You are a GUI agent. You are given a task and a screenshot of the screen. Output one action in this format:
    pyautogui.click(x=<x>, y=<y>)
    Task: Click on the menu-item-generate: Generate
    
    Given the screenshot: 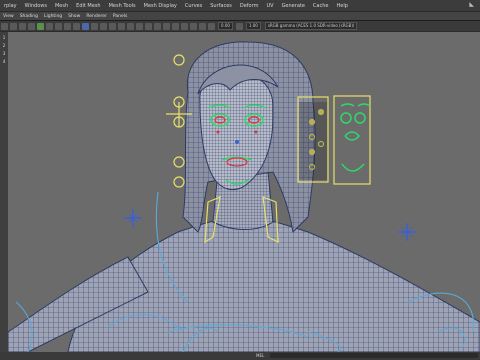 What is the action you would take?
    pyautogui.click(x=293, y=6)
    